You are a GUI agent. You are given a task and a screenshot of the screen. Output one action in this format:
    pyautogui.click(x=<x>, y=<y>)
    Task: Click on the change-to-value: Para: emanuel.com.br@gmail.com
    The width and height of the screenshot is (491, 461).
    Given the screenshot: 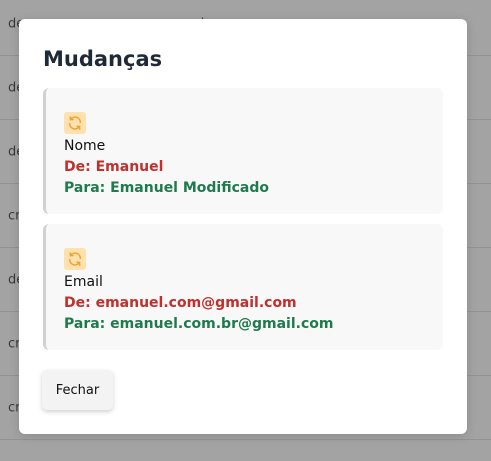 What is the action you would take?
    pyautogui.click(x=199, y=324)
    